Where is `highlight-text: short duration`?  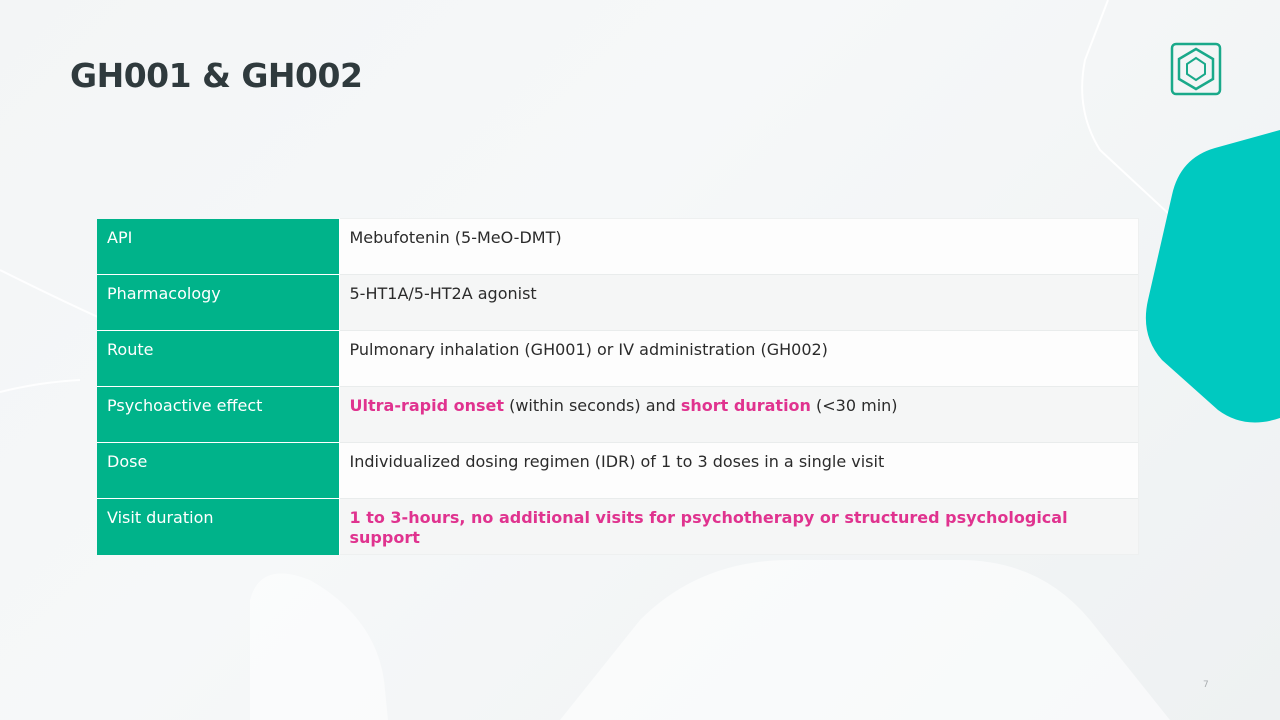
highlight-text: short duration is located at coordinates (745, 405).